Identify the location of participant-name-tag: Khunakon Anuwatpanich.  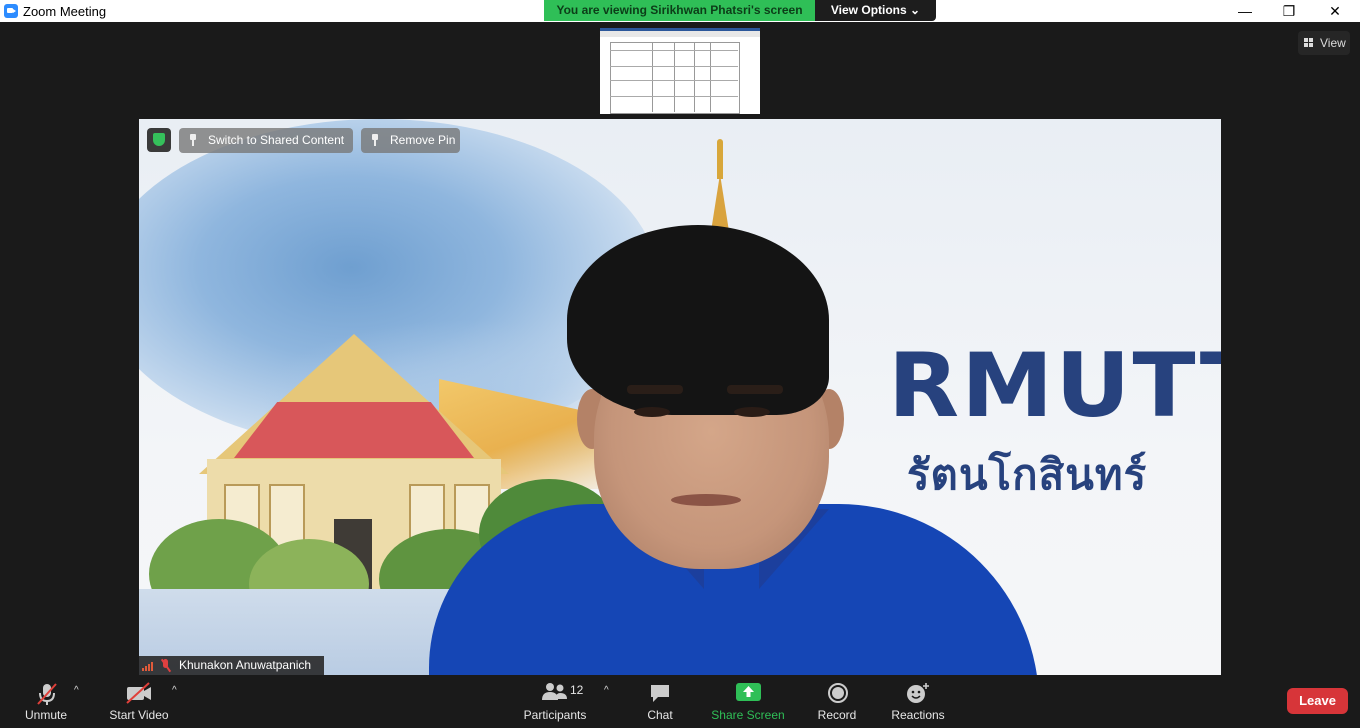
(231, 665).